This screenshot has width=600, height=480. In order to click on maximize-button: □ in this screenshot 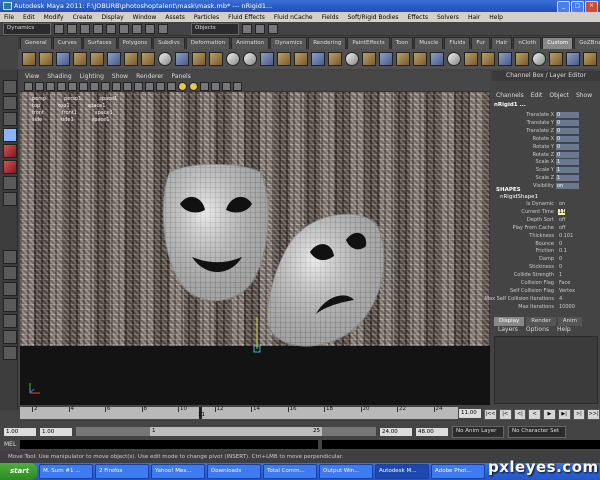, I will do `click(577, 6)`.